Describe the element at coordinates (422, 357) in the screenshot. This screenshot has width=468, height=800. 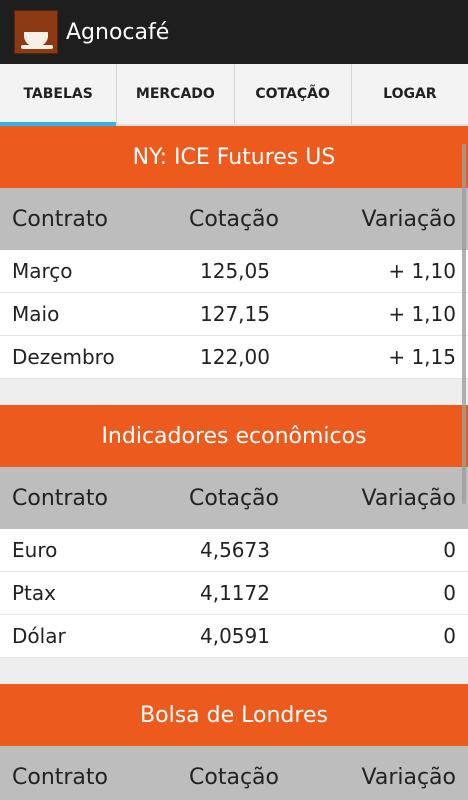
I see `cell-variacao: + 1,15` at that location.